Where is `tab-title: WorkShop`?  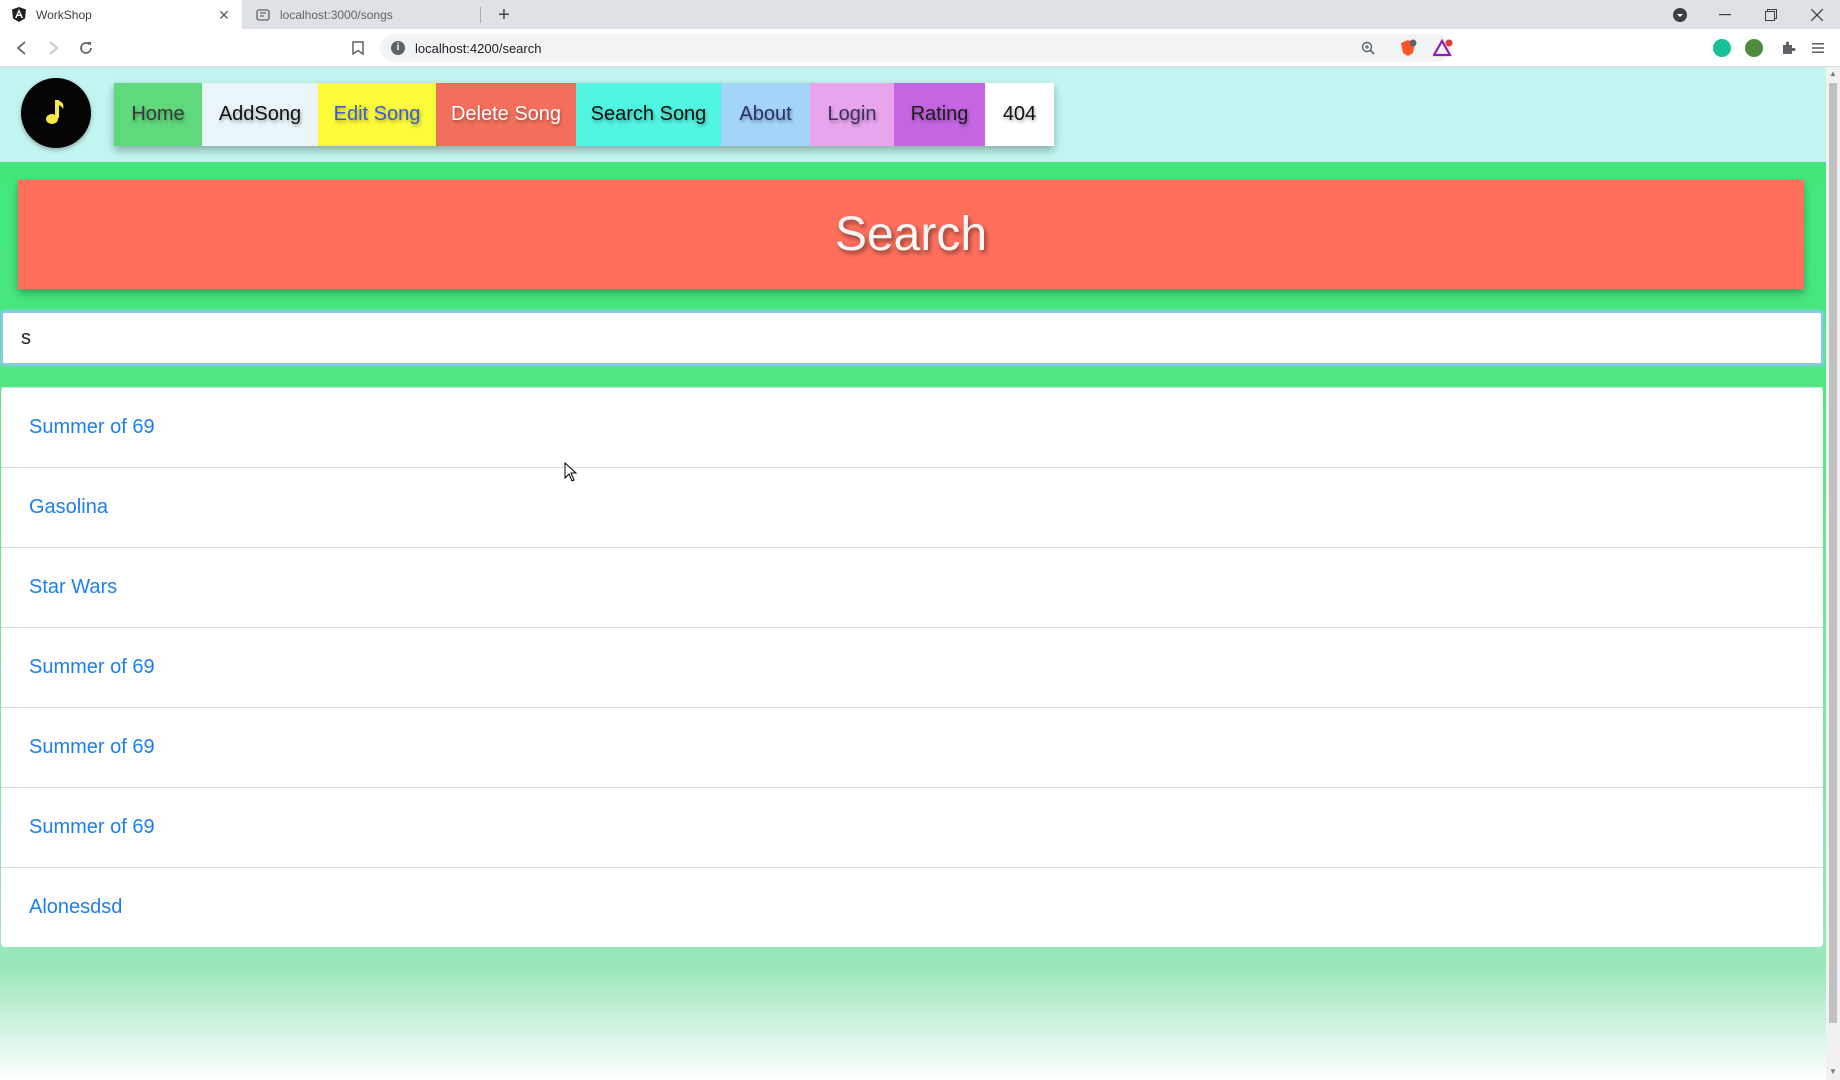 tab-title: WorkShop is located at coordinates (64, 14).